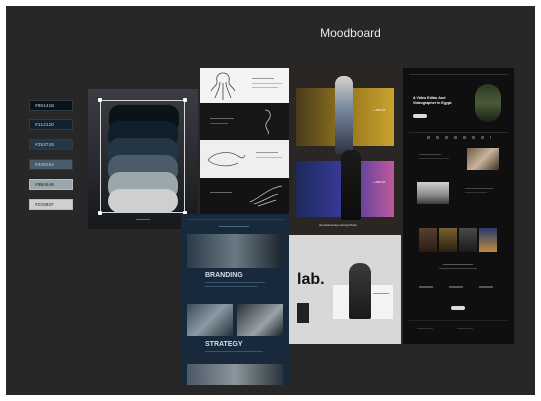 Image resolution: width=541 pixels, height=401 pixels. I want to click on octopus-sketch-icon, so click(223, 86).